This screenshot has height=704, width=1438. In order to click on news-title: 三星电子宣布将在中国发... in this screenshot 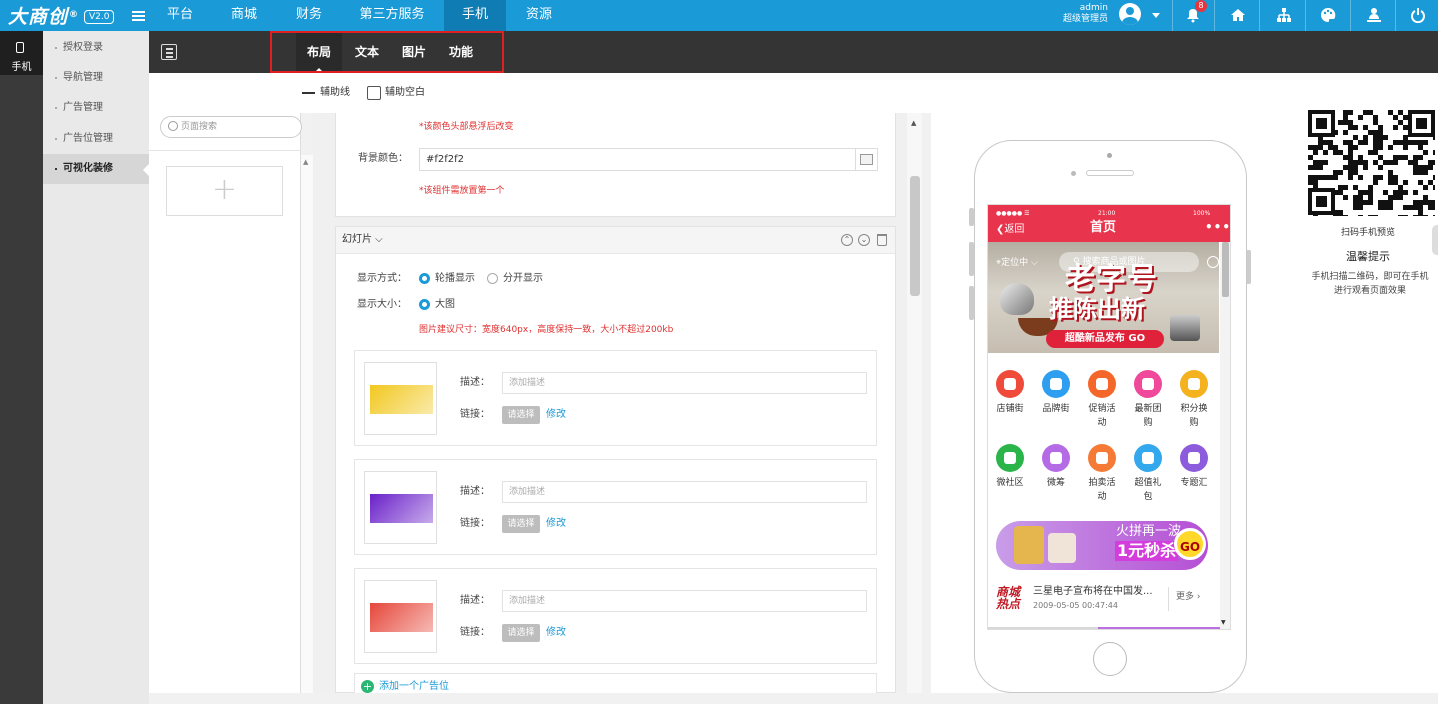, I will do `click(1099, 592)`.